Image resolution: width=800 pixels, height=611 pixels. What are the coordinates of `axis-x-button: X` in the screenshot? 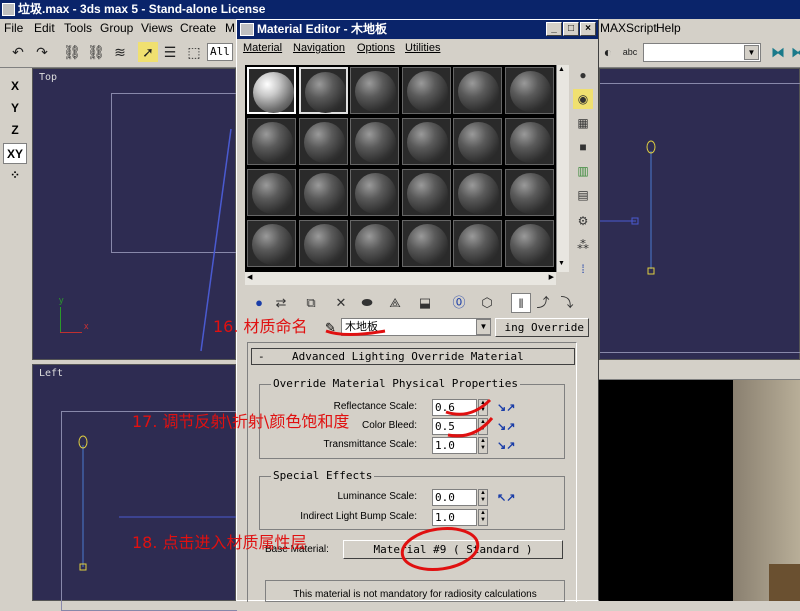 It's located at (15, 86).